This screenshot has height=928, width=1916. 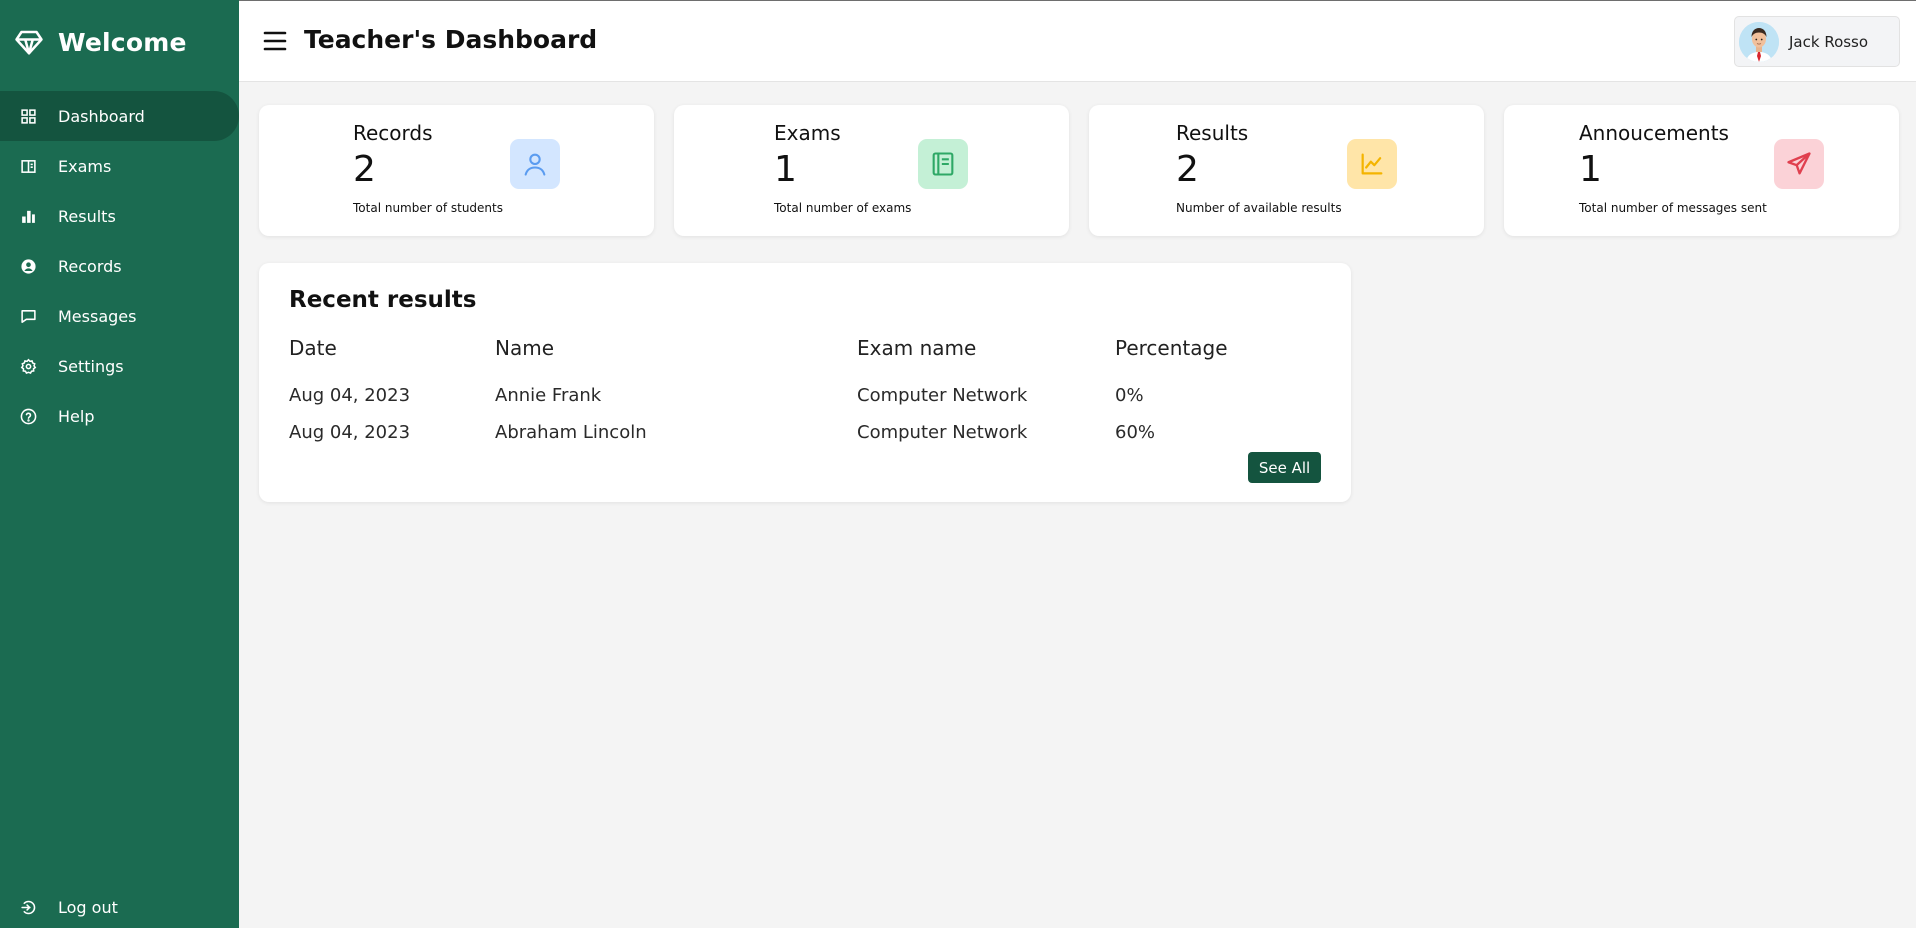 What do you see at coordinates (28, 366) in the screenshot?
I see `gear-icon` at bounding box center [28, 366].